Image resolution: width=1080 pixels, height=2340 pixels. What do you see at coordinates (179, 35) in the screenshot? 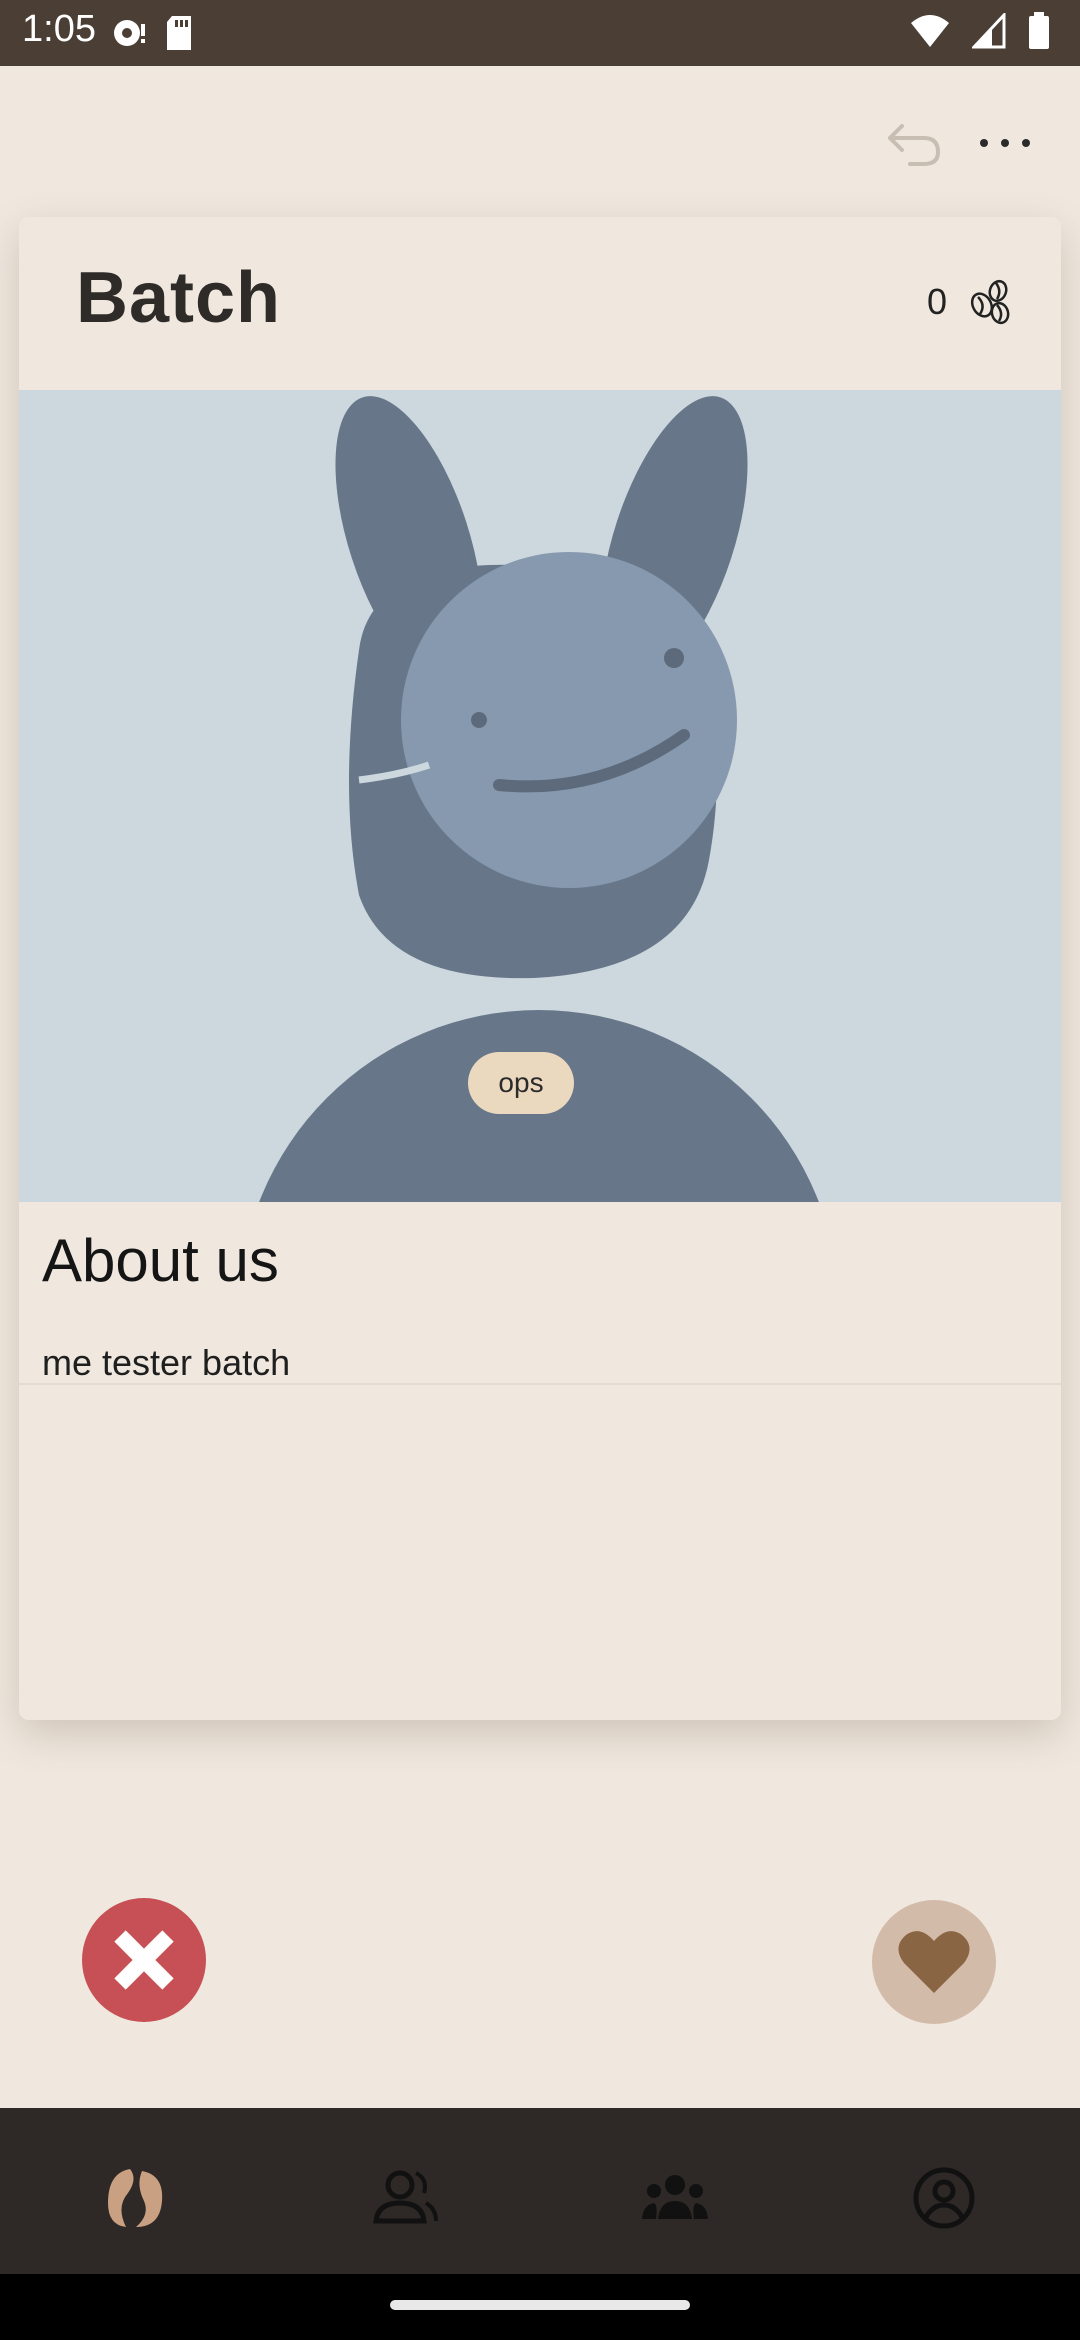
I see `sd-card-icon` at bounding box center [179, 35].